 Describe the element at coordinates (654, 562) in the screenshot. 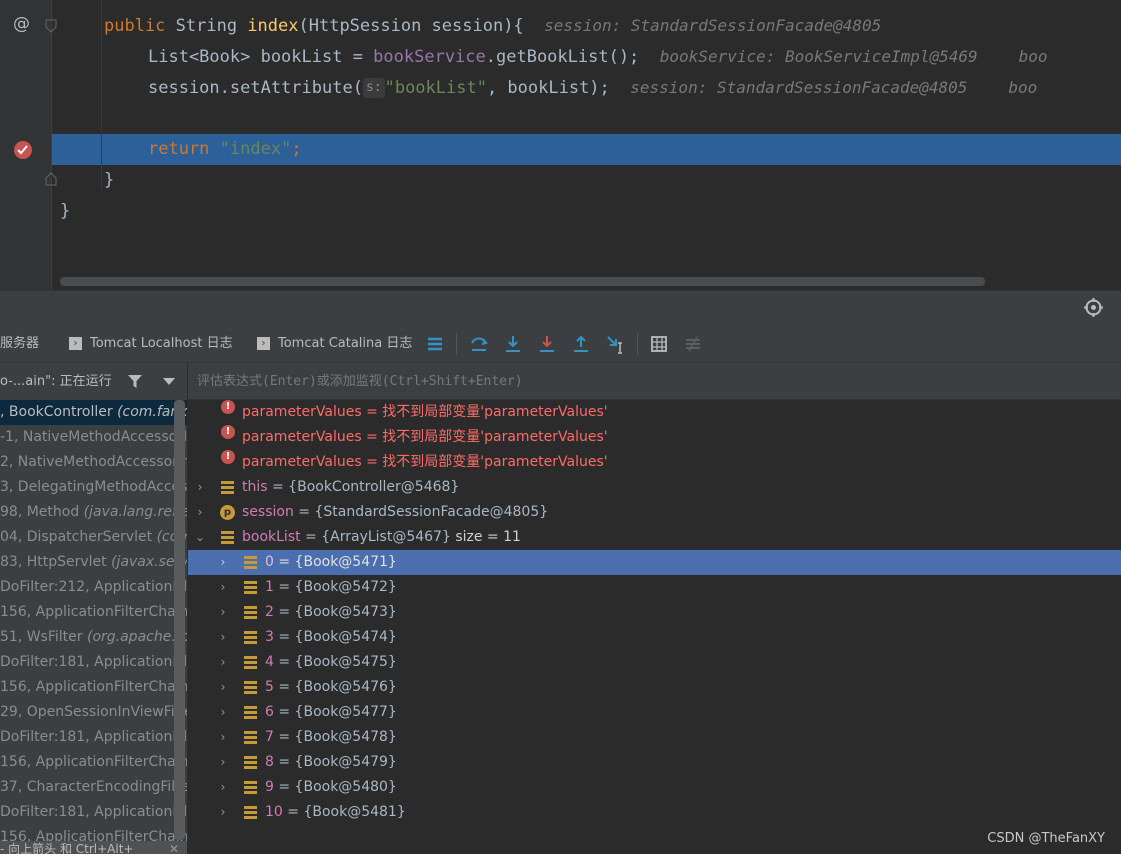

I see `variable-element: › 0 = {Book@5471}` at that location.